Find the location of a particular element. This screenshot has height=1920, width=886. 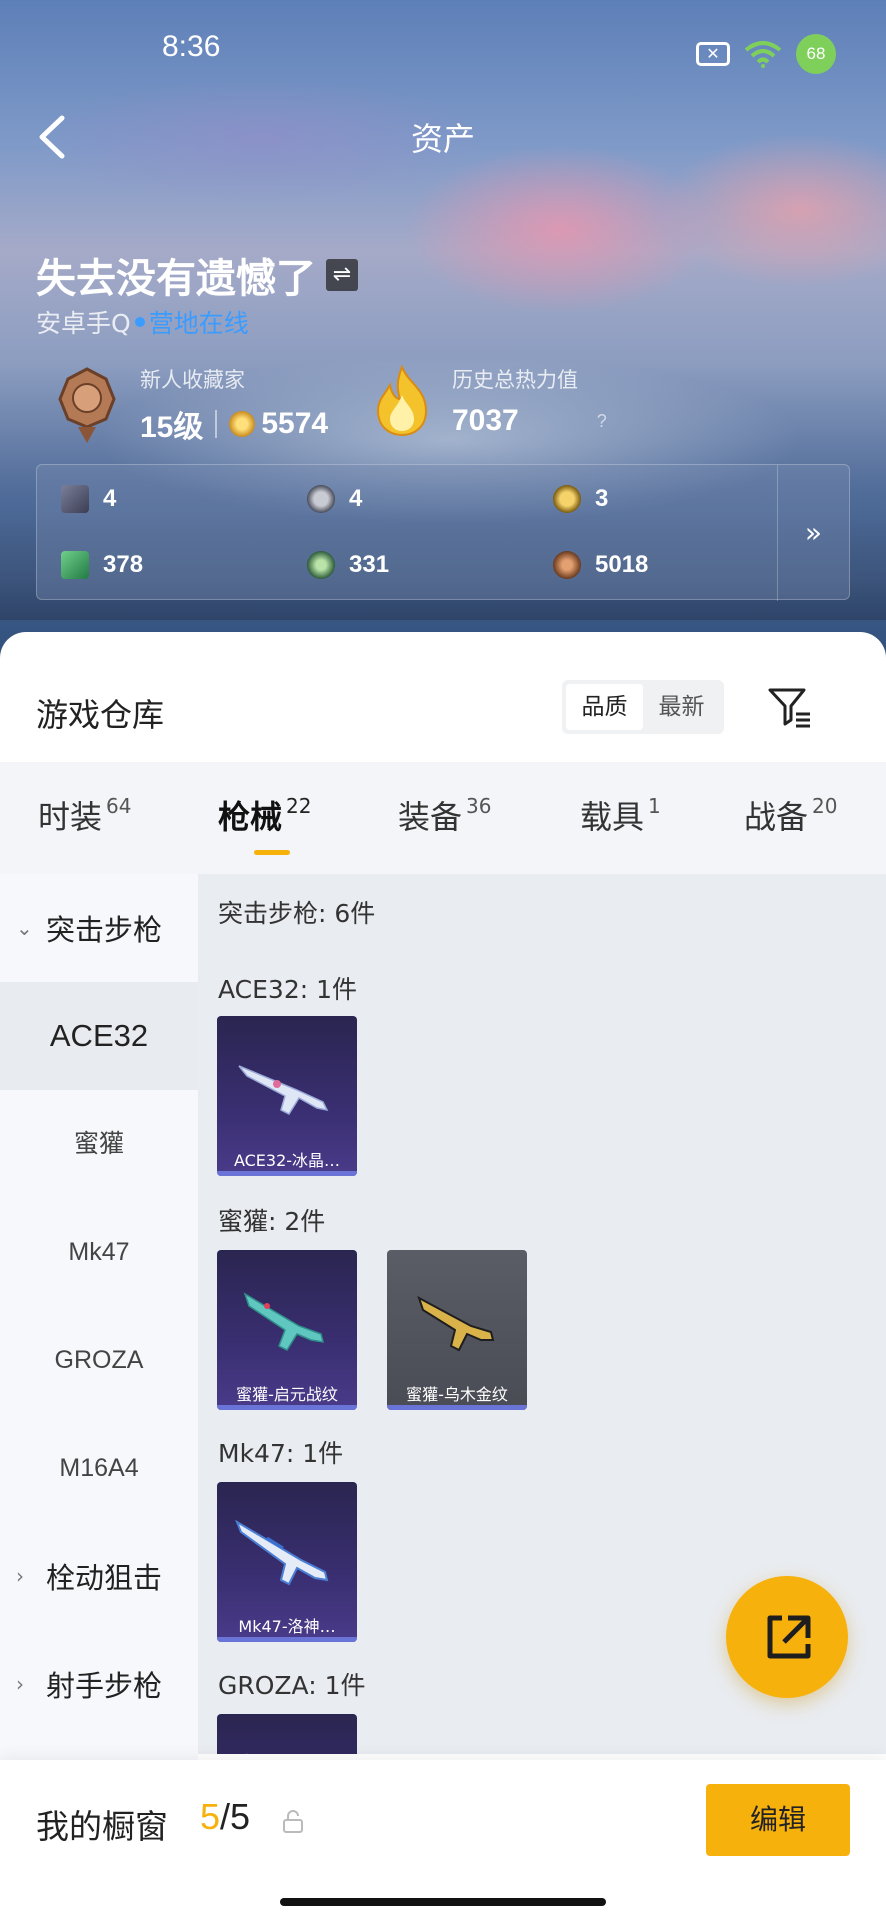

stat-gold: 3 is located at coordinates (580, 499).